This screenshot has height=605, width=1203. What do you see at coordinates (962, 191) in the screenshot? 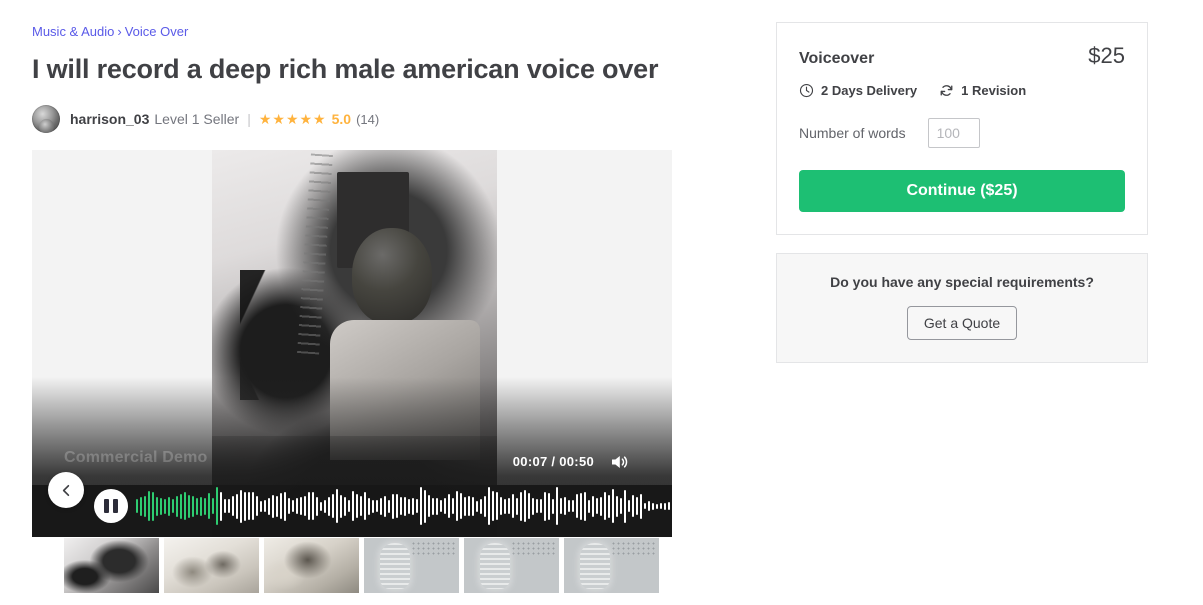
I see `continue-button: Continue ($25)` at bounding box center [962, 191].